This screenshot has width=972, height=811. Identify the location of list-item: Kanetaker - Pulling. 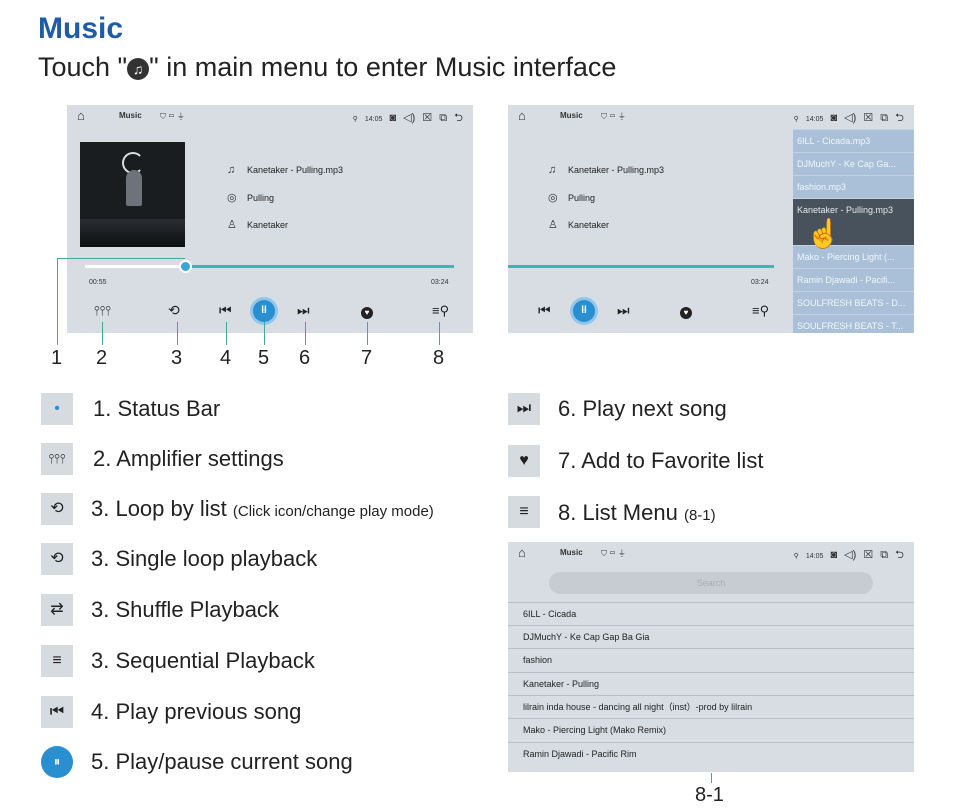
(711, 684).